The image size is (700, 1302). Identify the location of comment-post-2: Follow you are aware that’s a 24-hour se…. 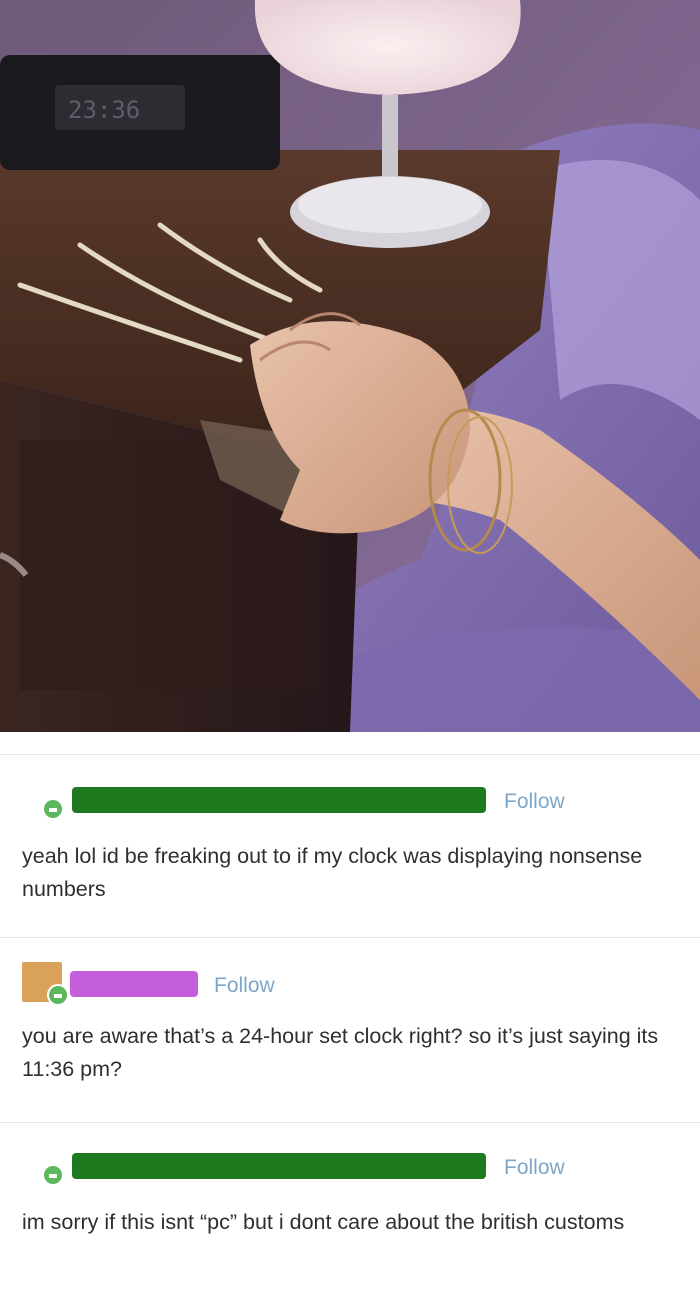
(350, 1039).